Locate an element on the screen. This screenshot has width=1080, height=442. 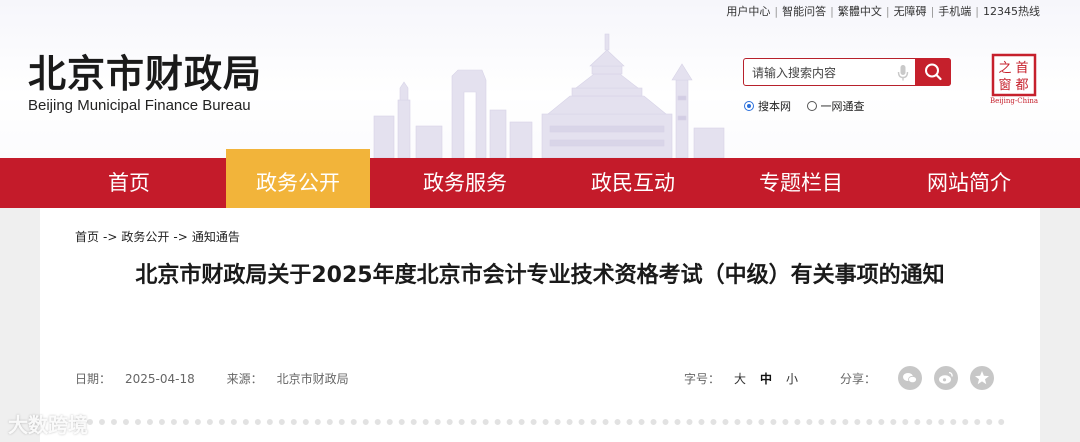
search-scope: 搜本网 一网通查 is located at coordinates (810, 106).